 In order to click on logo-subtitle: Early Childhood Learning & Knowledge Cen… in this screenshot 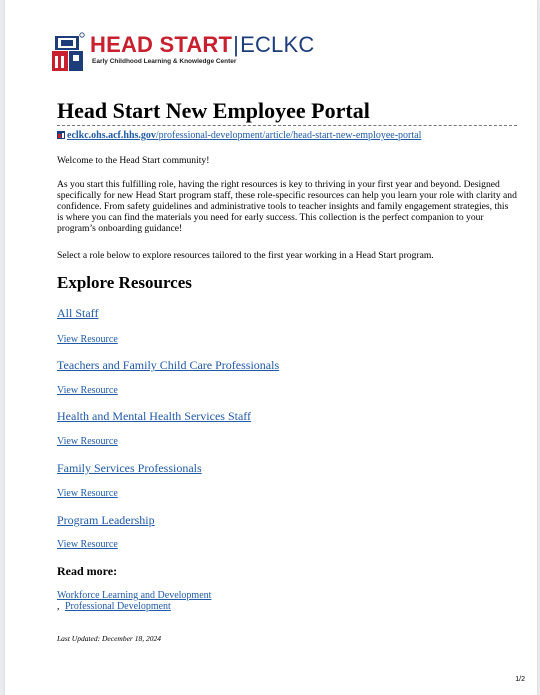, I will do `click(164, 61)`.